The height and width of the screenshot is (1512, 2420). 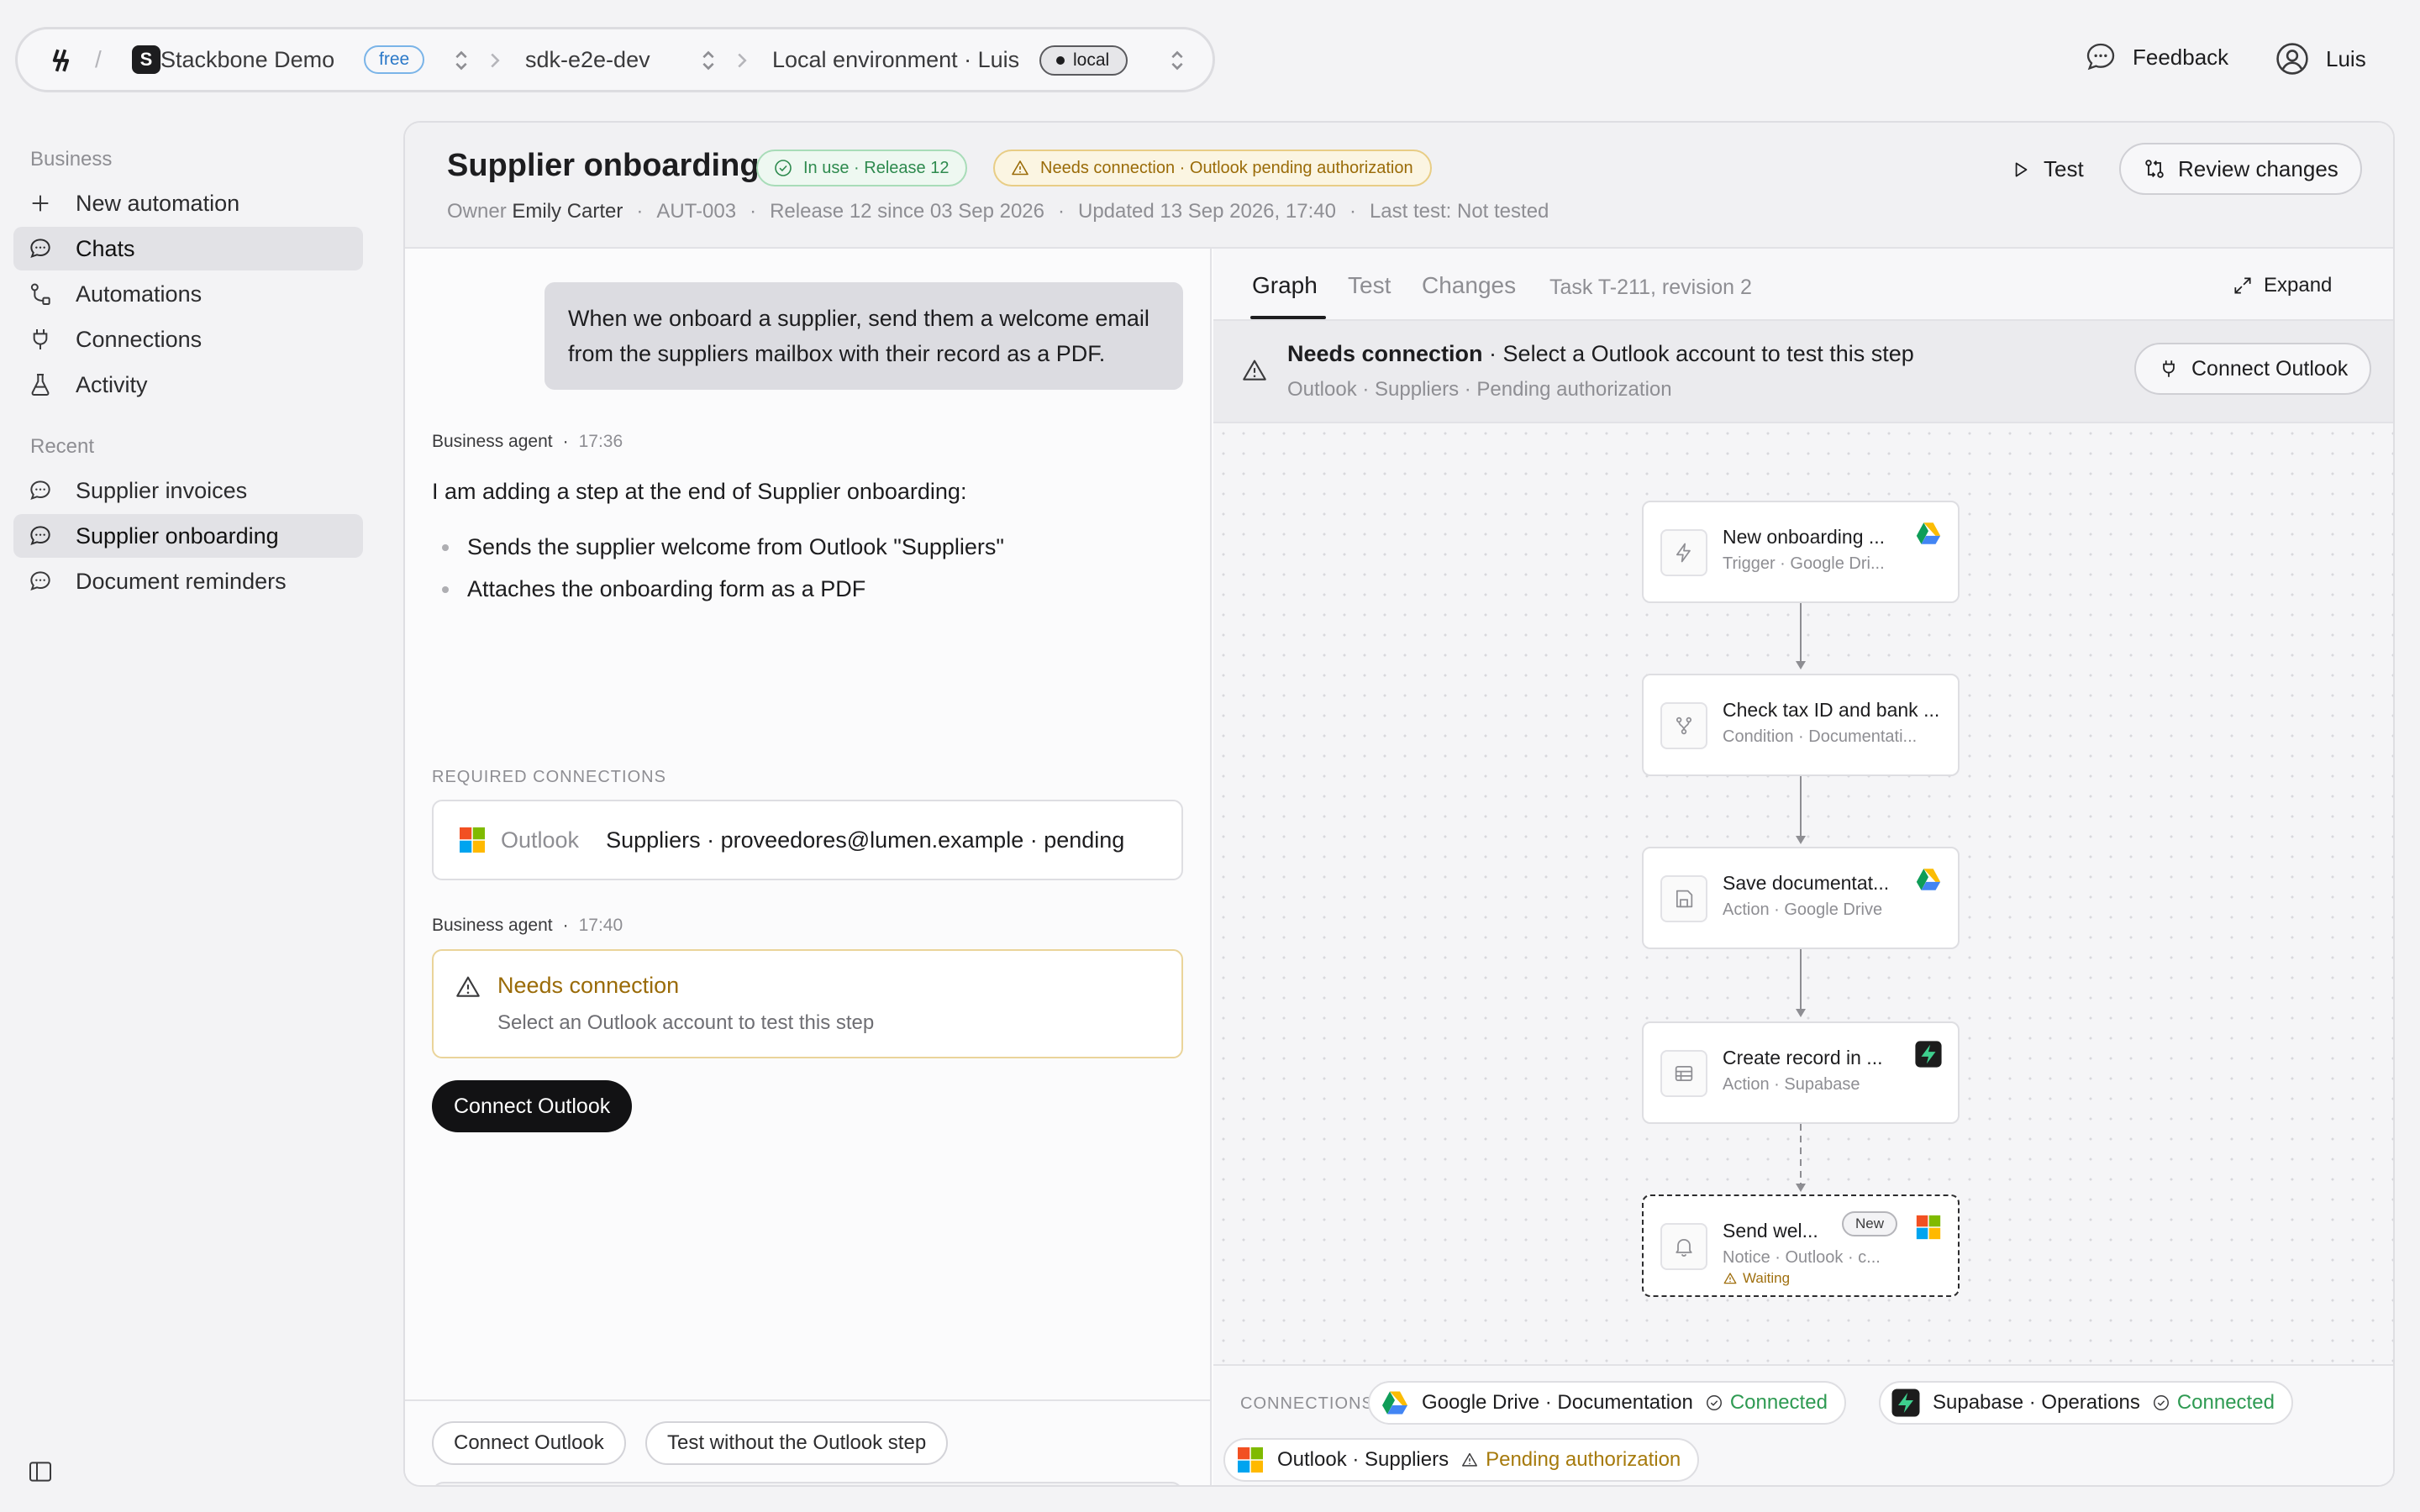 I want to click on user-name: Luis, so click(x=2346, y=58).